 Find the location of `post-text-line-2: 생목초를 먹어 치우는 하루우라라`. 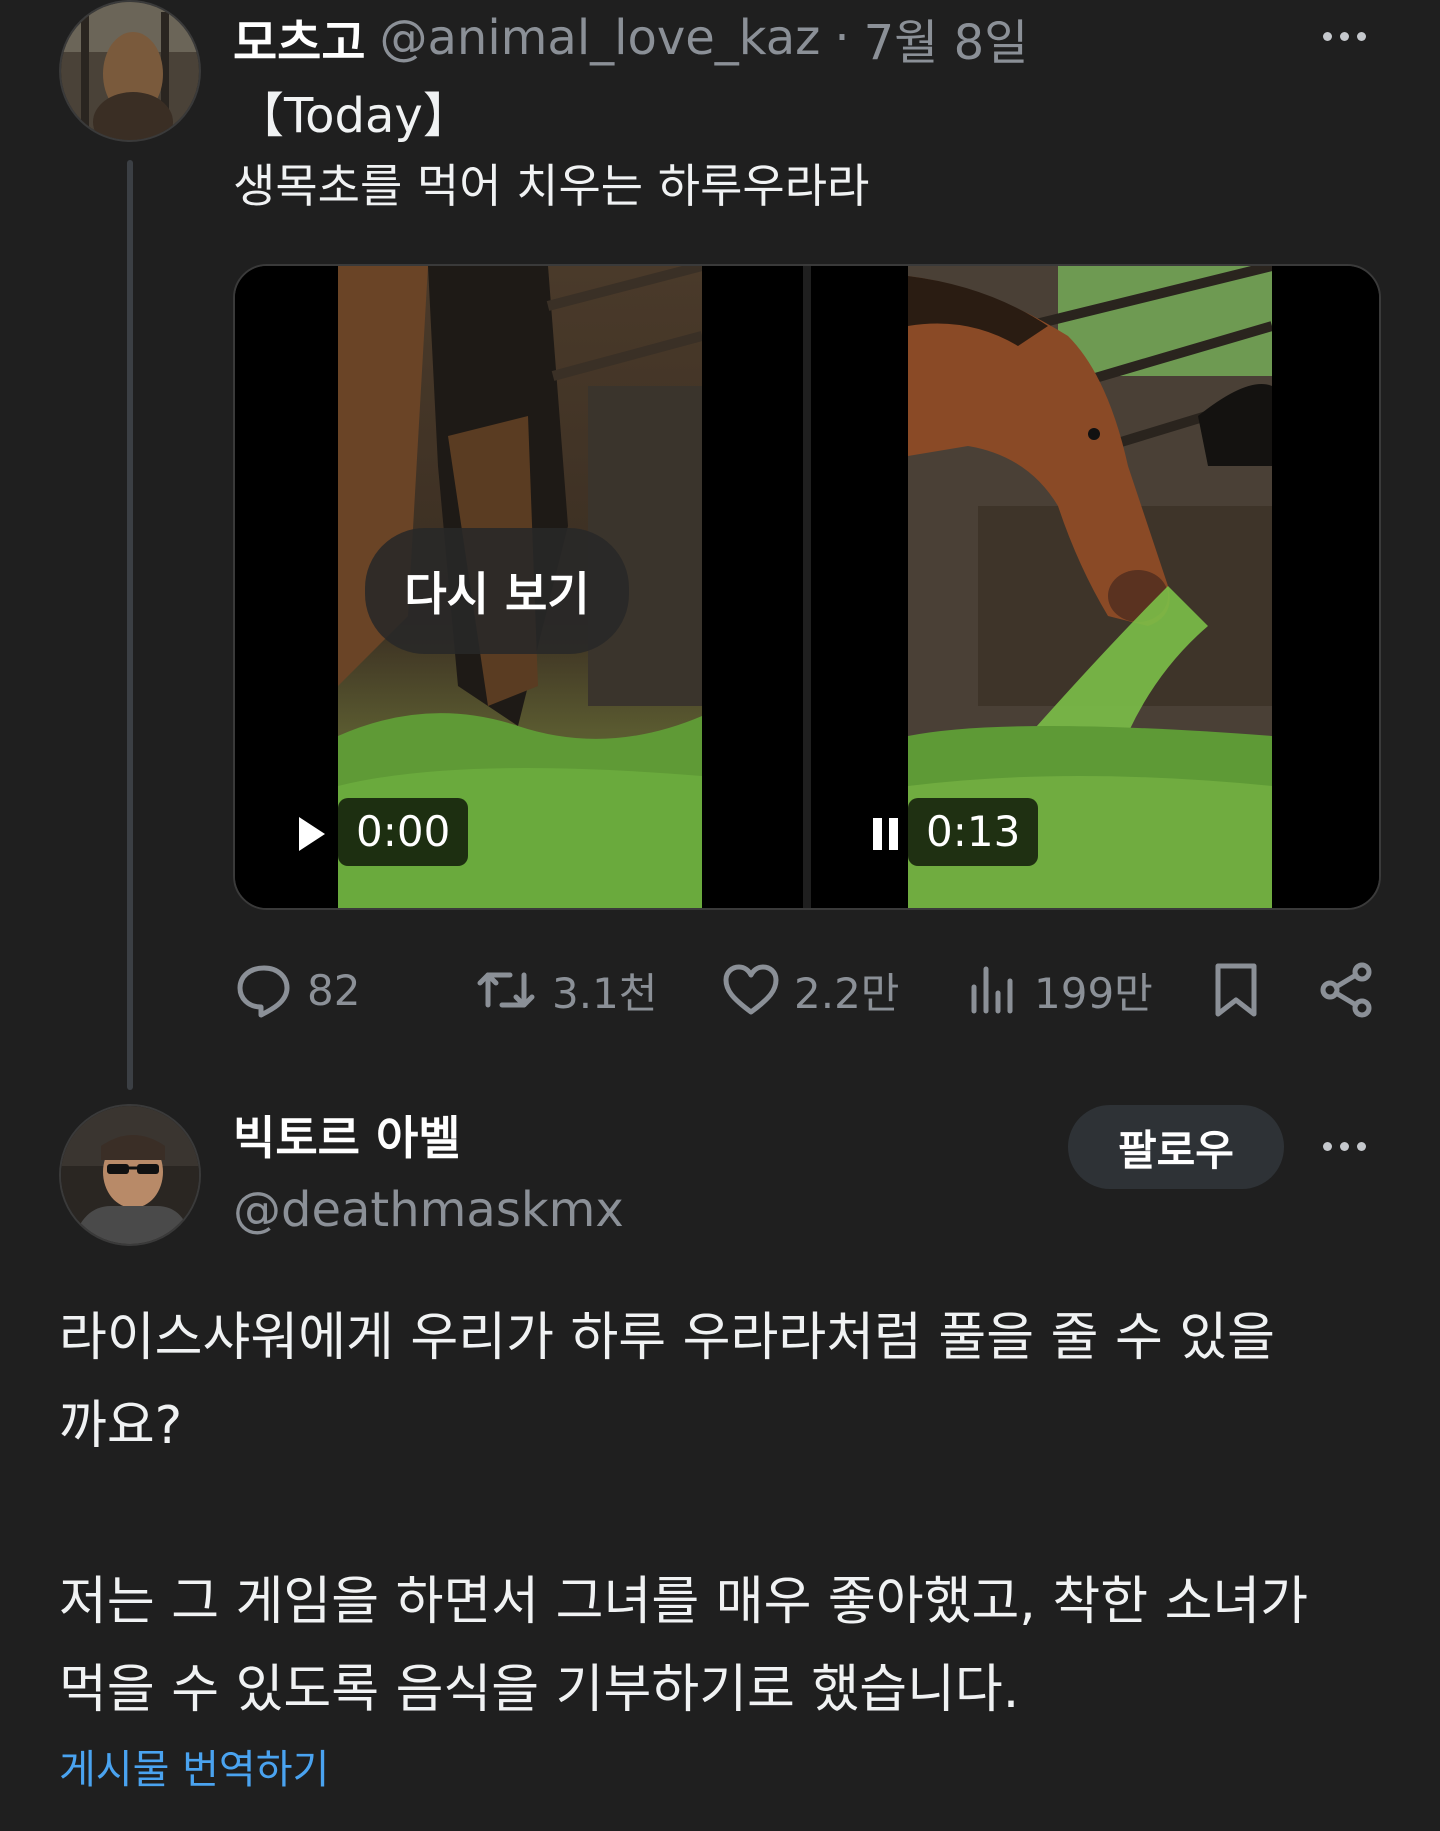

post-text-line-2: 생목초를 먹어 치우는 하루우라라 is located at coordinates (551, 186).